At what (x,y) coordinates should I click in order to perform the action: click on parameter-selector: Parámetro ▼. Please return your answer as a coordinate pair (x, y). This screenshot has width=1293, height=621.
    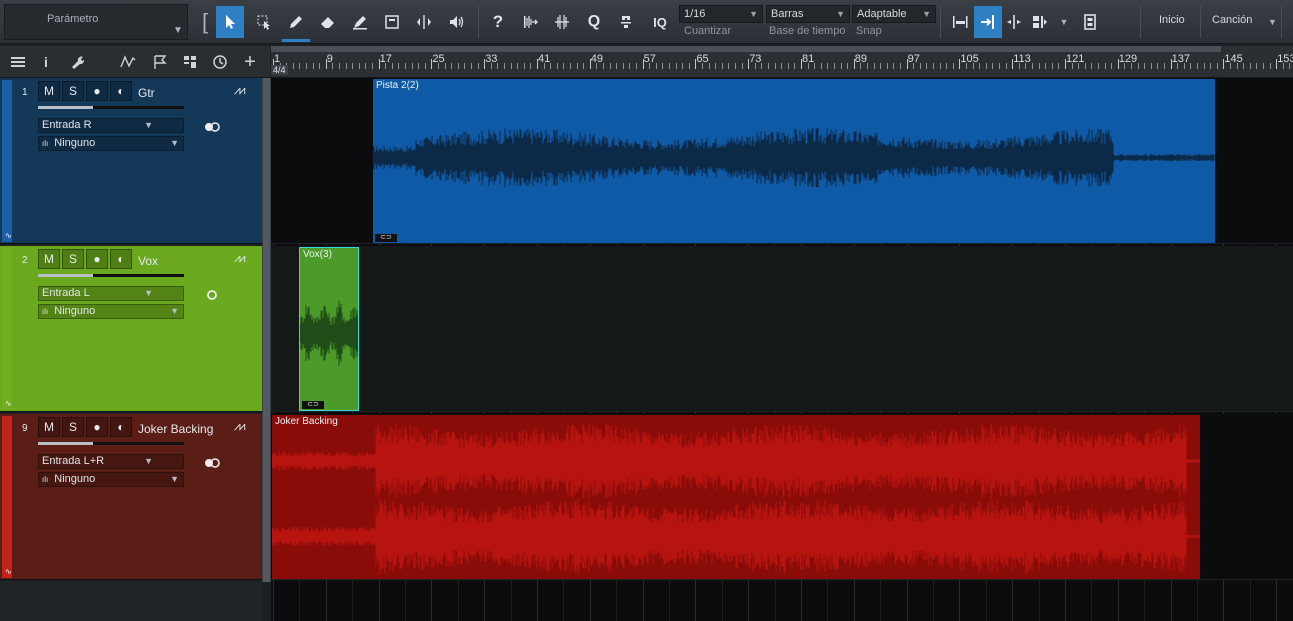
    Looking at the image, I should click on (96, 22).